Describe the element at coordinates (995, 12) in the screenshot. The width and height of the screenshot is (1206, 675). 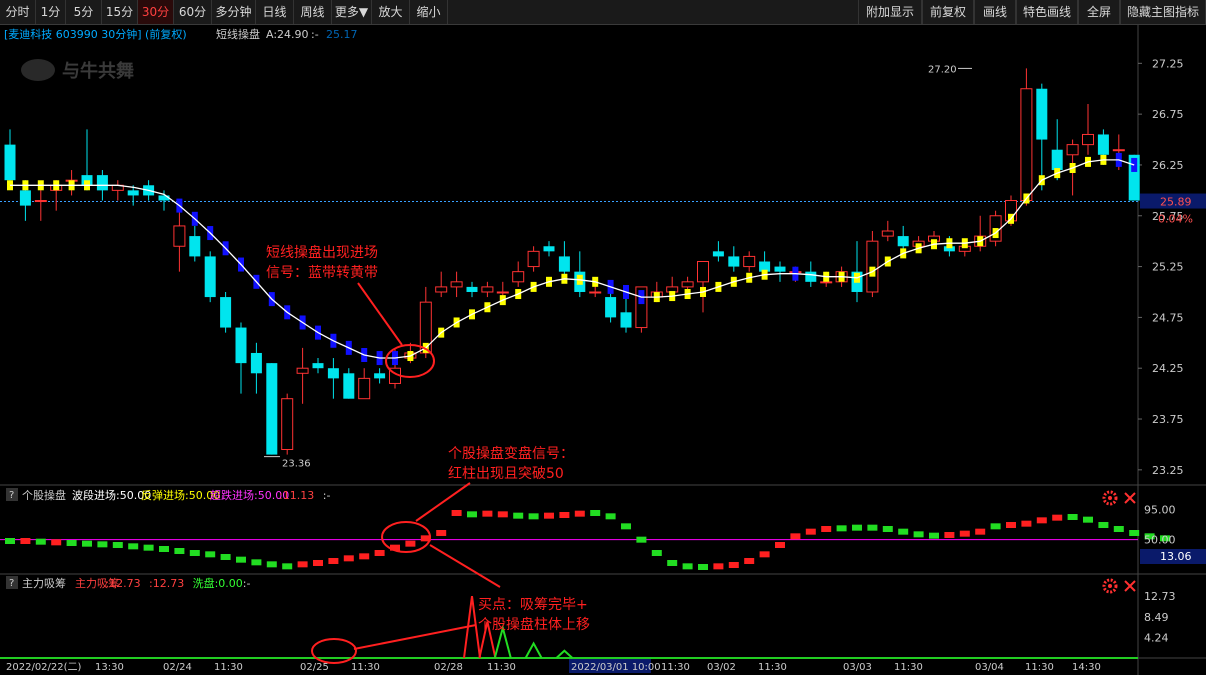
I see `toolbar-right-button-2: 画线` at that location.